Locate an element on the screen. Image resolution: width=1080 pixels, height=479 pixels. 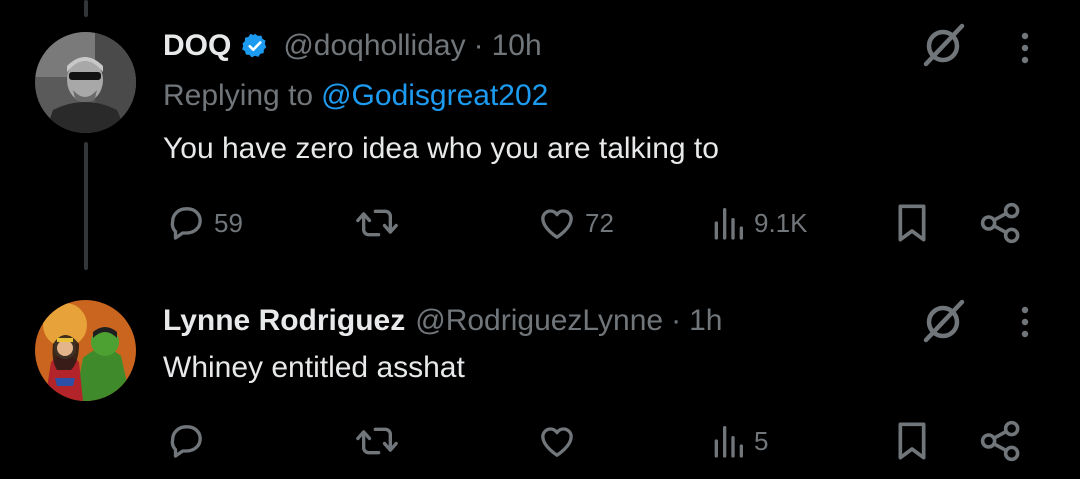
reply-count: 59 is located at coordinates (228, 222).